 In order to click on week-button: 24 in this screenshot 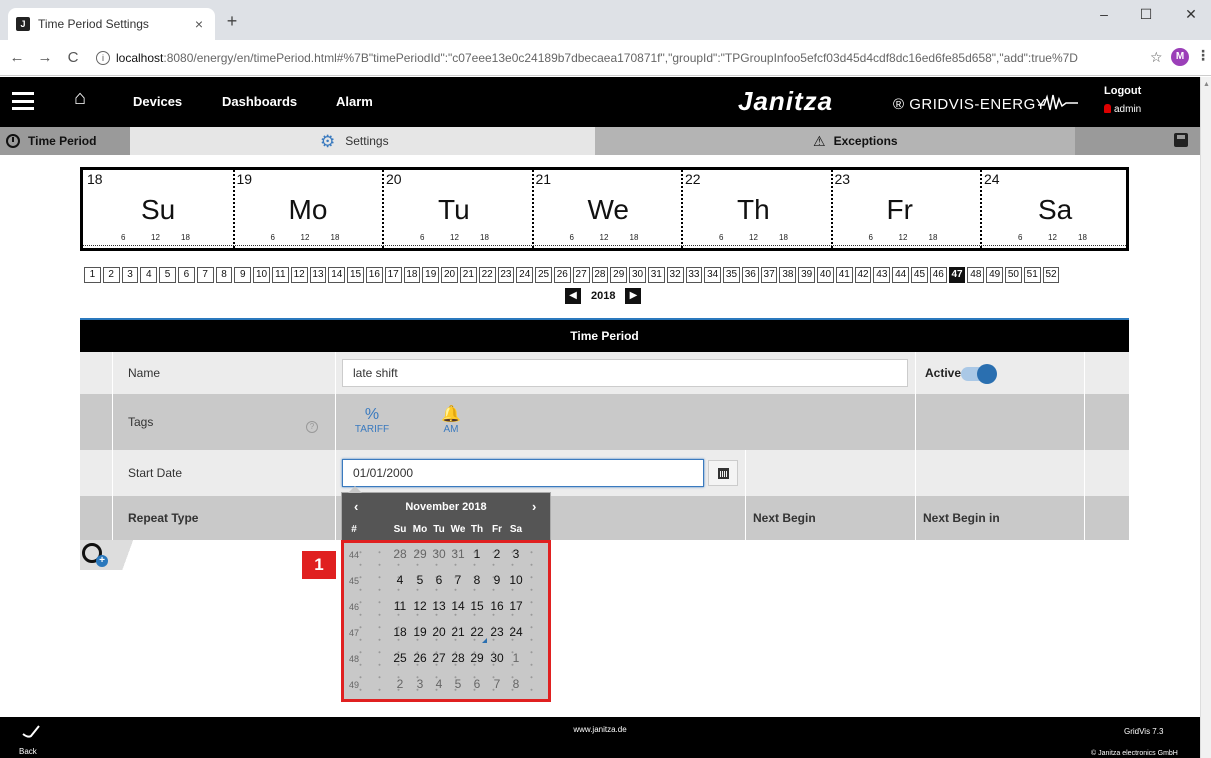, I will do `click(525, 275)`.